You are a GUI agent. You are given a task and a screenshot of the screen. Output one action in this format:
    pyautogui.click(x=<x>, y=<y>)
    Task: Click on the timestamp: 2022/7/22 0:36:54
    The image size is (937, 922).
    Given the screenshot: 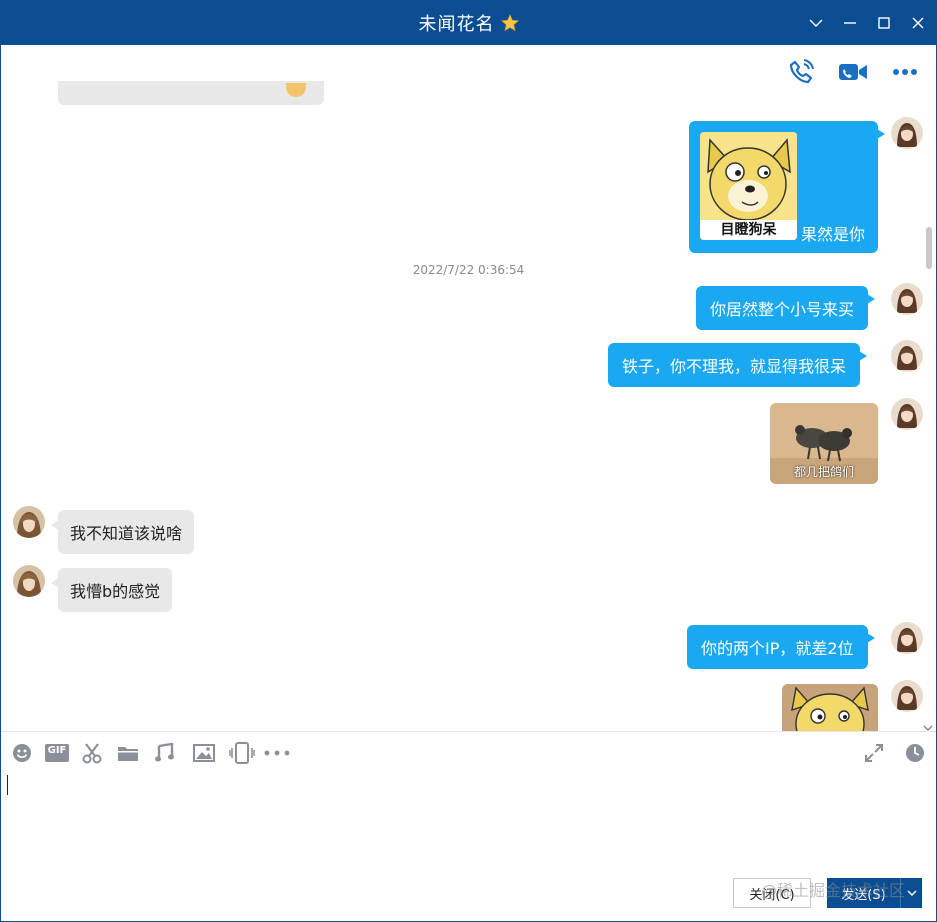 What is the action you would take?
    pyautogui.click(x=468, y=270)
    